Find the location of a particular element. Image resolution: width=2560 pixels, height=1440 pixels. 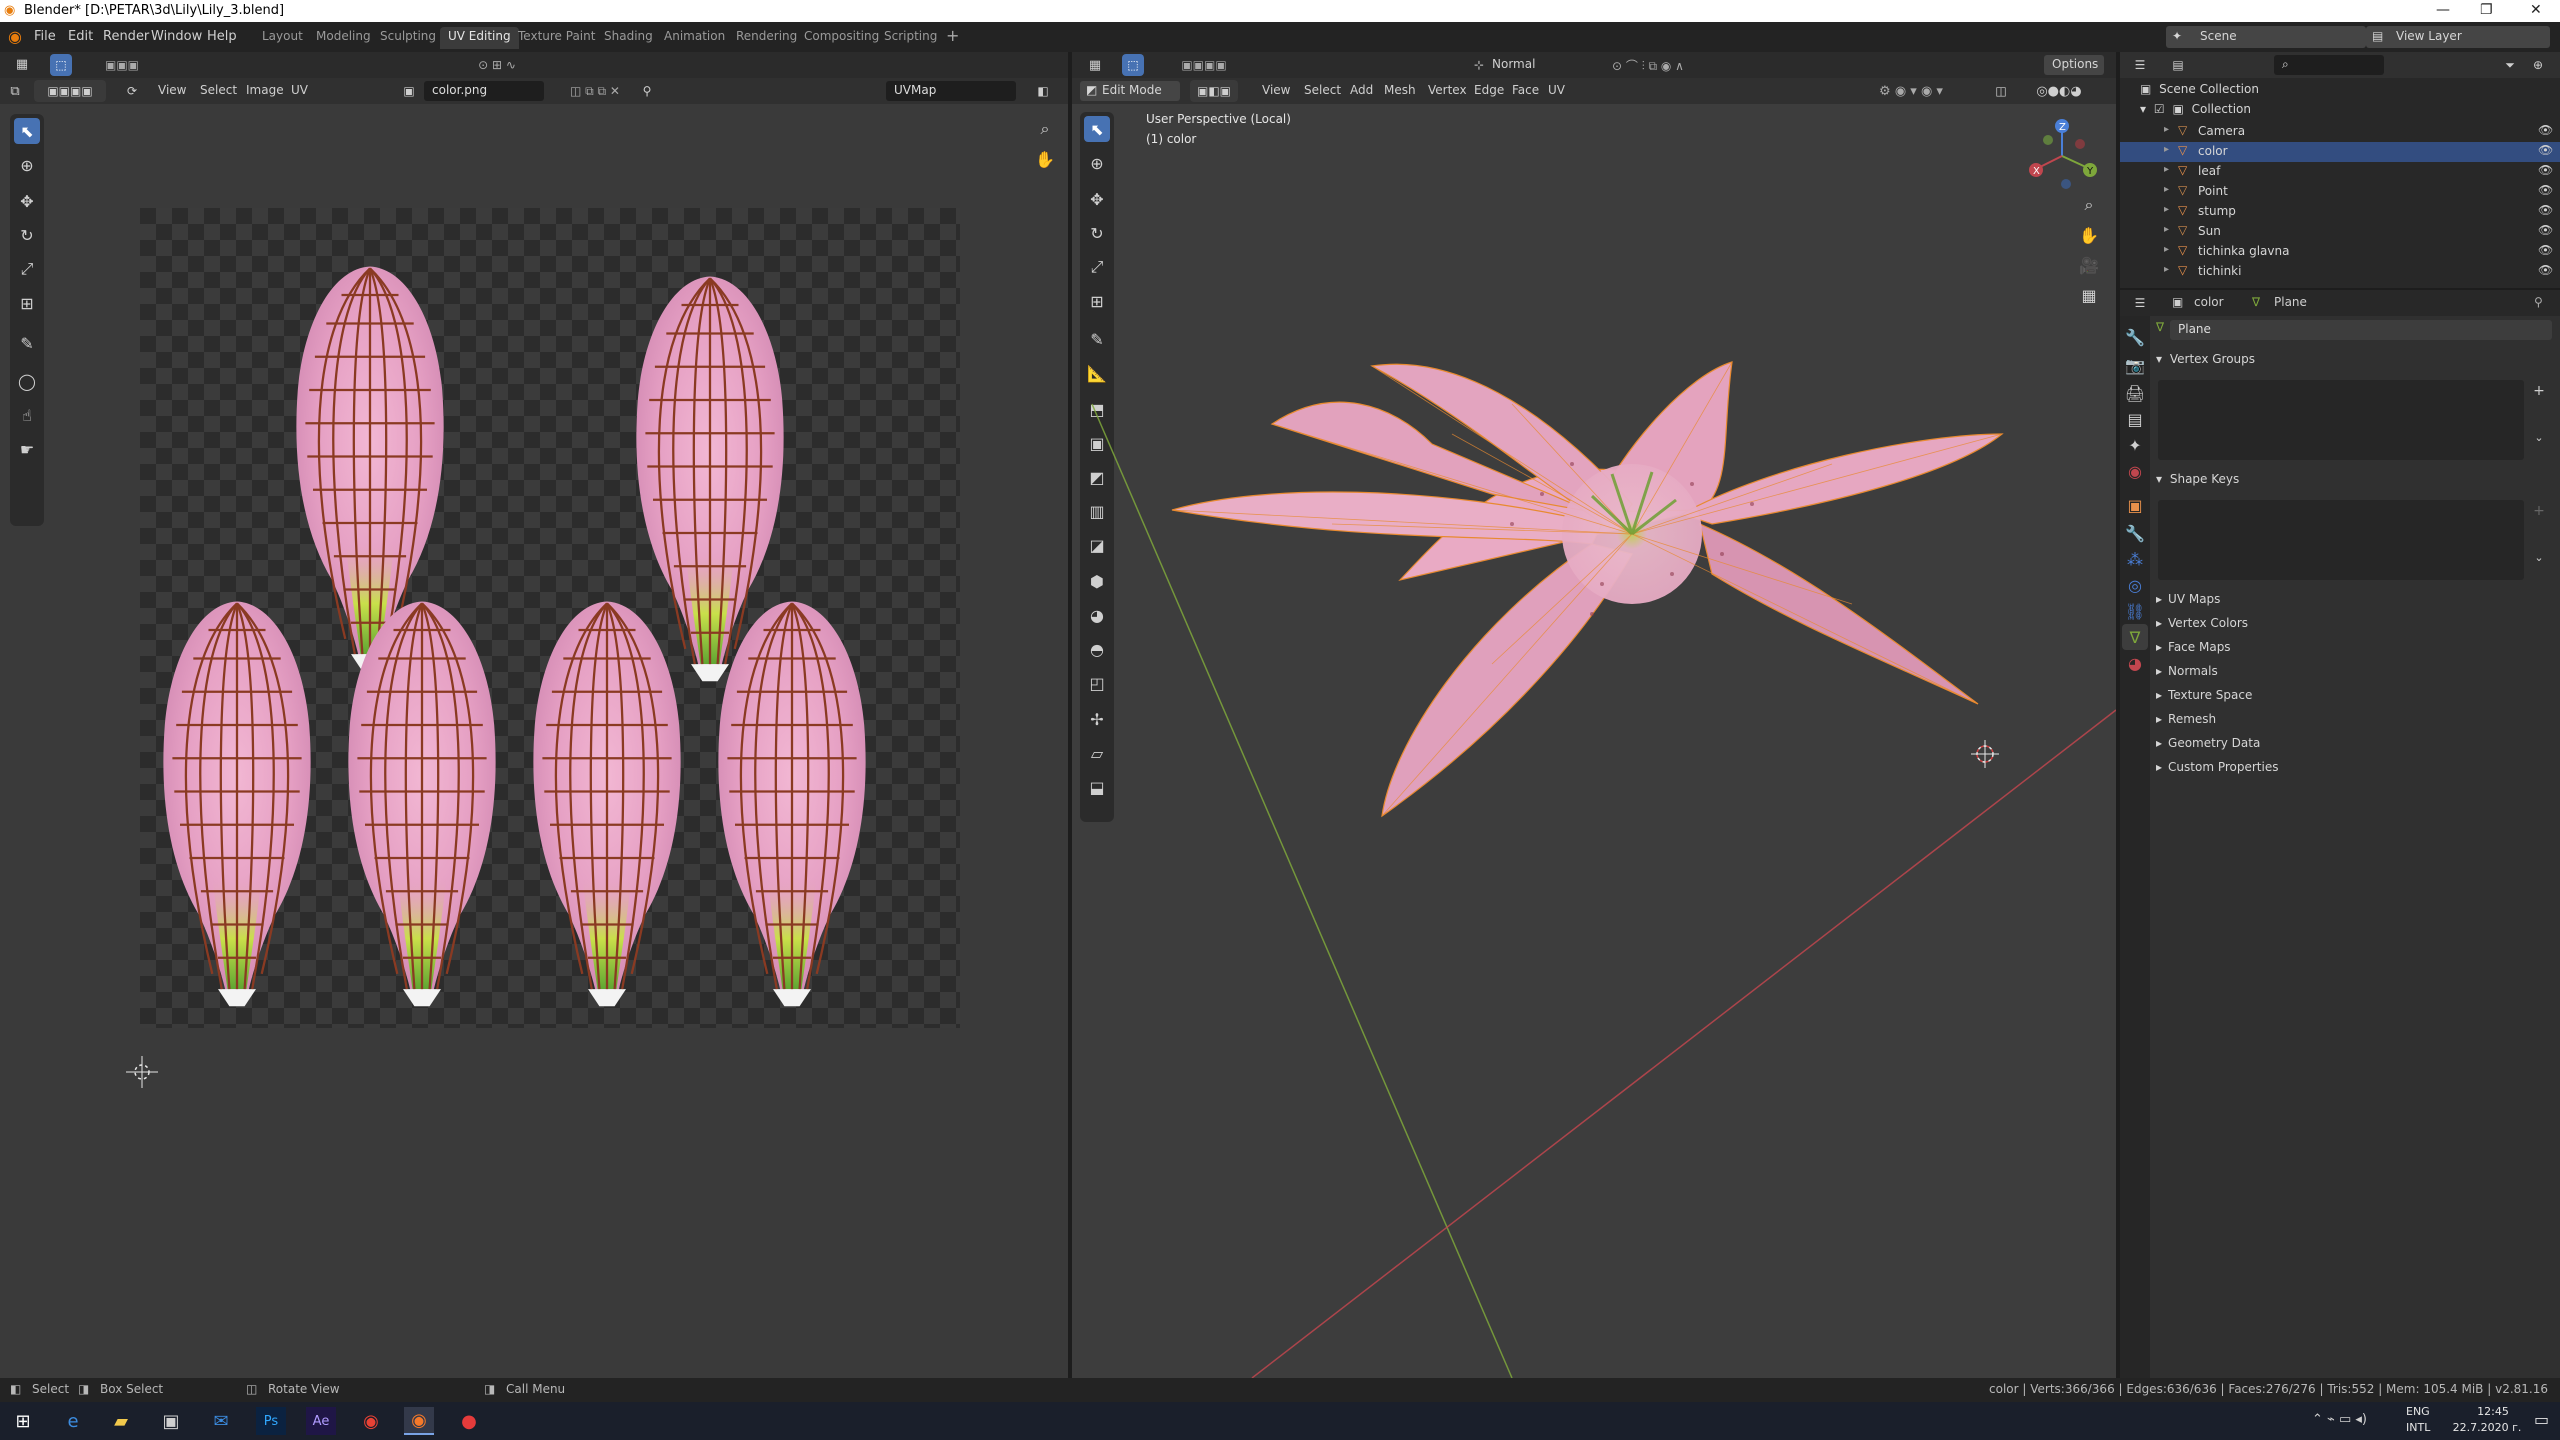

collapsed-panel-header: ▸ Custom Properties is located at coordinates (2217, 767).